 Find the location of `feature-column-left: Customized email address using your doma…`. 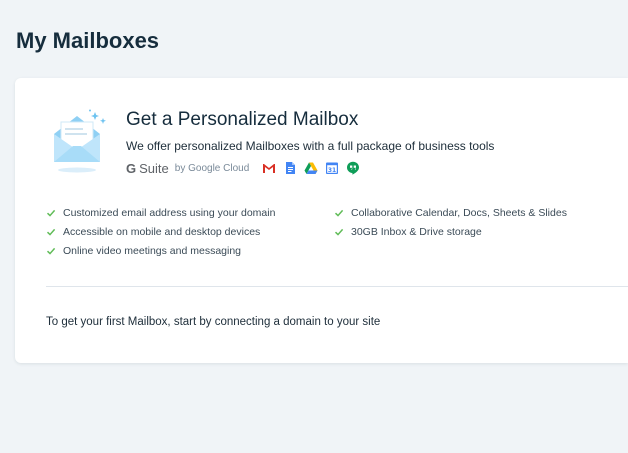

feature-column-left: Customized email address using your doma… is located at coordinates (160, 231).